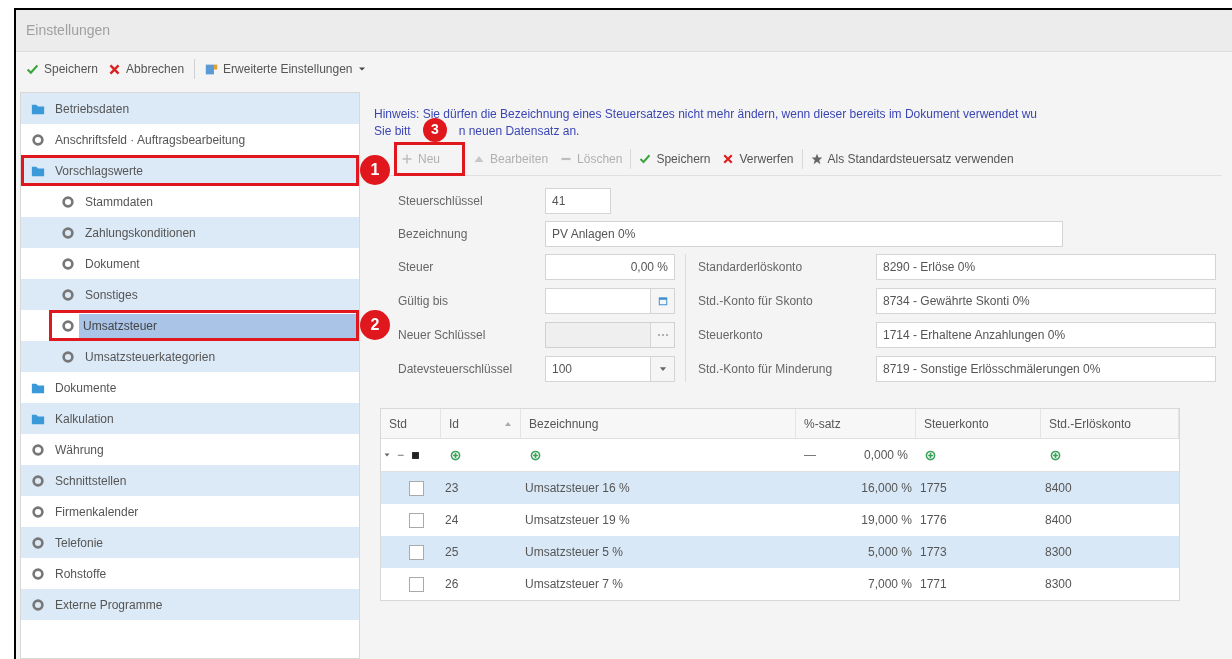  What do you see at coordinates (610, 301) in the screenshot?
I see `input-field` at bounding box center [610, 301].